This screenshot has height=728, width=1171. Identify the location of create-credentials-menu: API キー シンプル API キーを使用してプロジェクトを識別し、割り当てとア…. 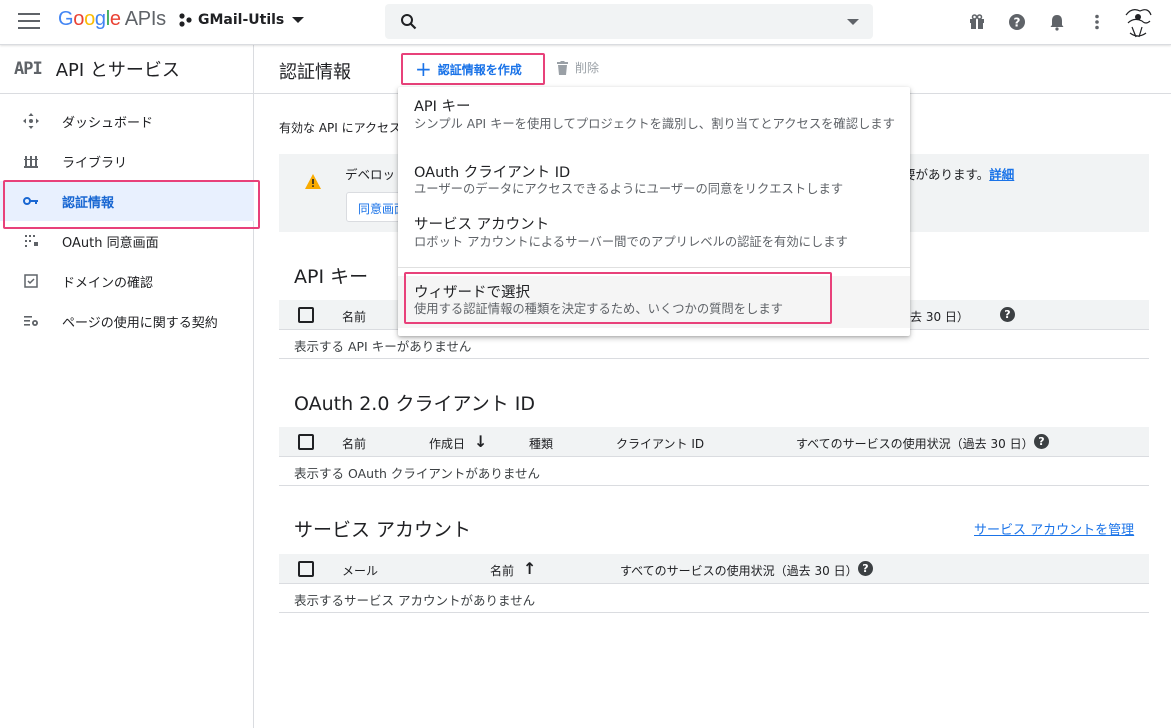
(654, 211).